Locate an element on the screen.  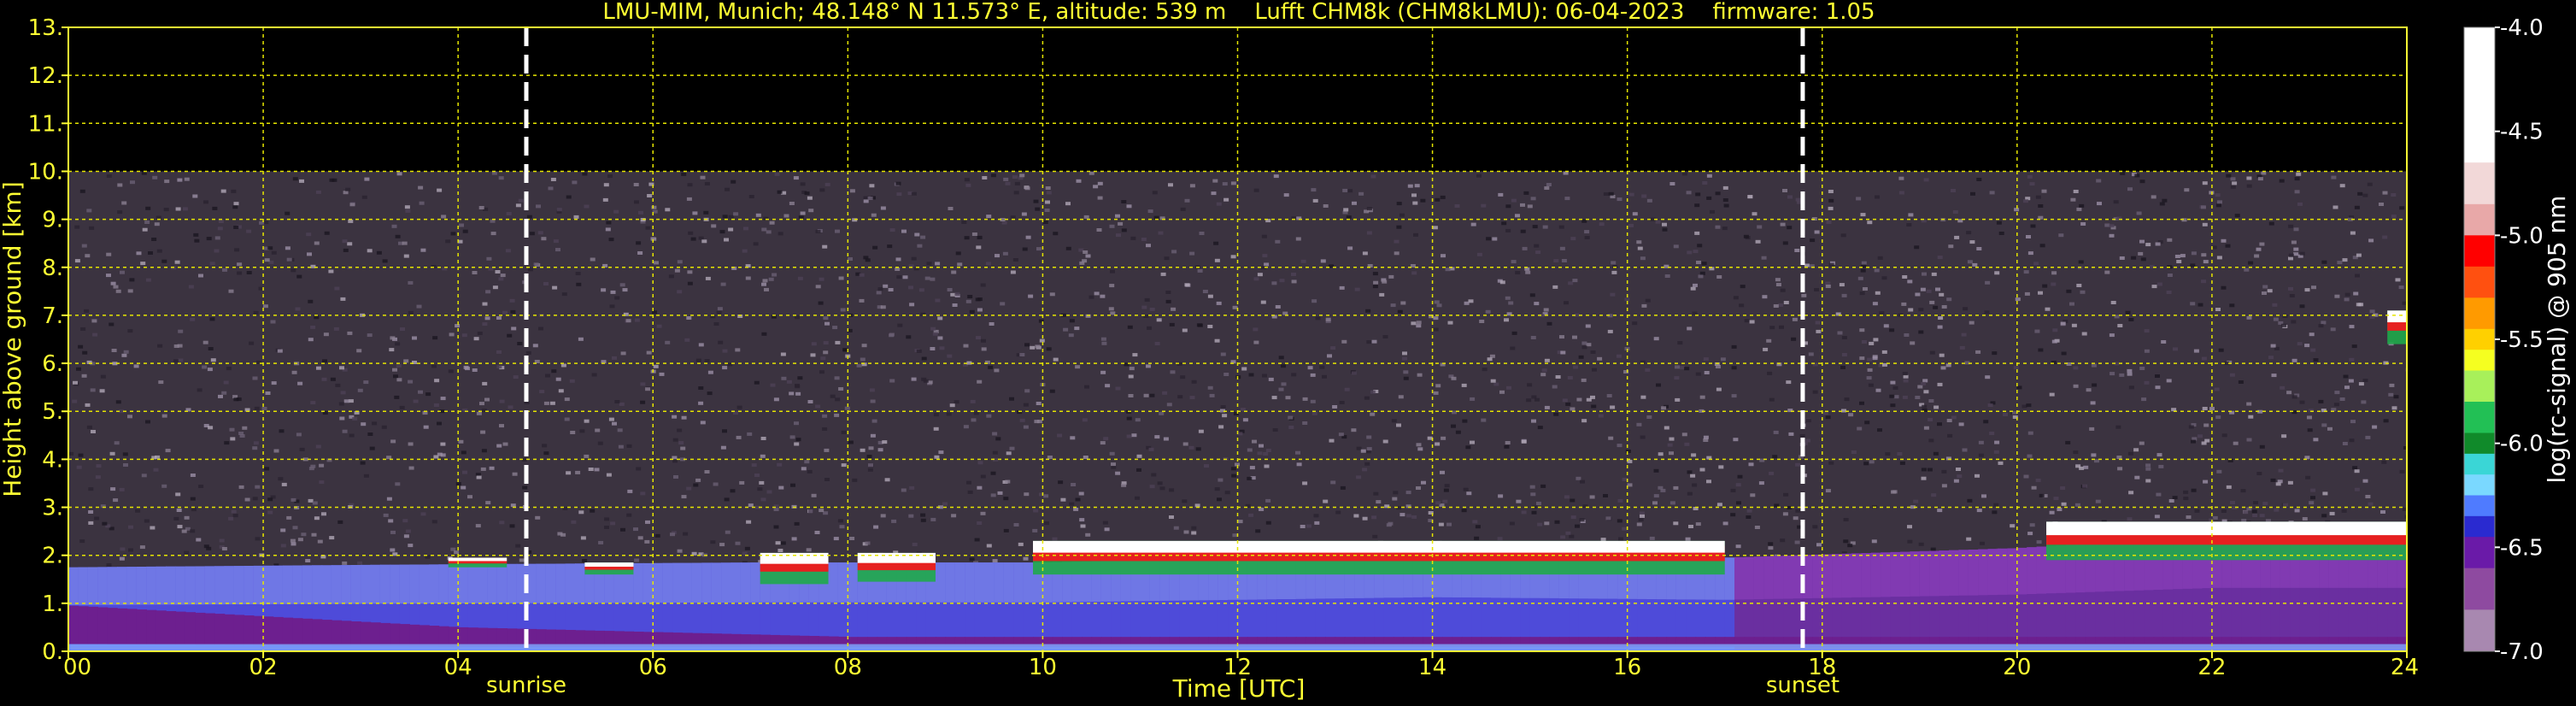
y-tick-label: 0. is located at coordinates (52, 652).